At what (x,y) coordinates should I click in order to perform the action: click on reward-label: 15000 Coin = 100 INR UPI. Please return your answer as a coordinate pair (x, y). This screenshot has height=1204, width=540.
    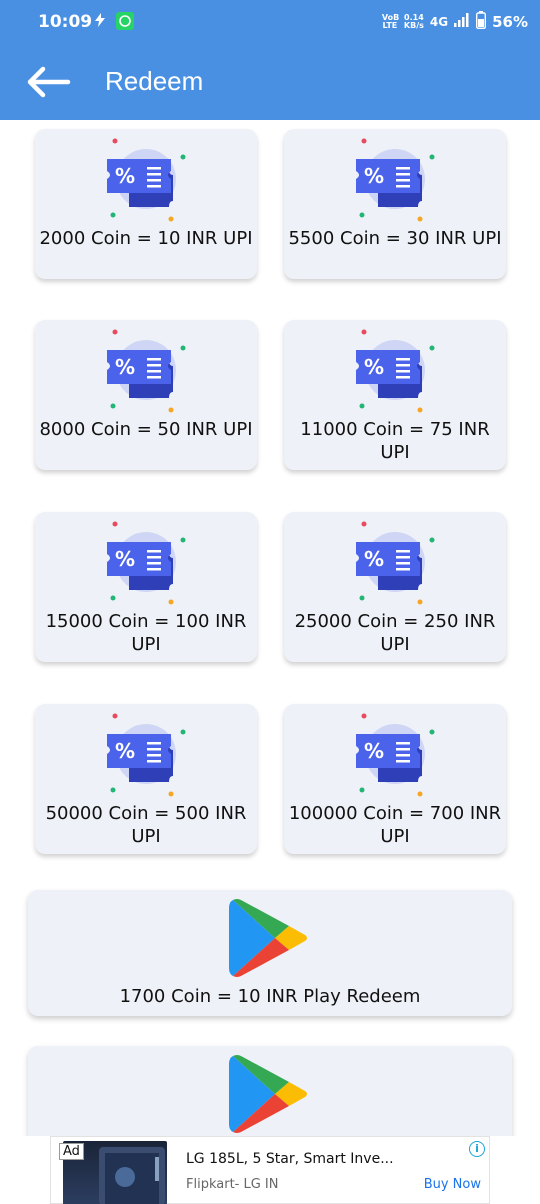
    Looking at the image, I should click on (146, 633).